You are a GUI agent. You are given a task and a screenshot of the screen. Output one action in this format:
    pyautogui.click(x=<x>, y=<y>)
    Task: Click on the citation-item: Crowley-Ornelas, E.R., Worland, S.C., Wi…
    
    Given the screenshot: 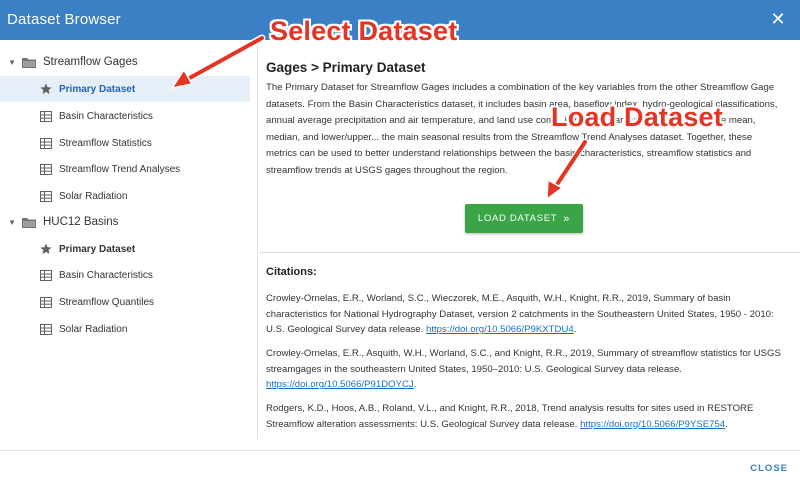 What is the action you would take?
    pyautogui.click(x=526, y=314)
    